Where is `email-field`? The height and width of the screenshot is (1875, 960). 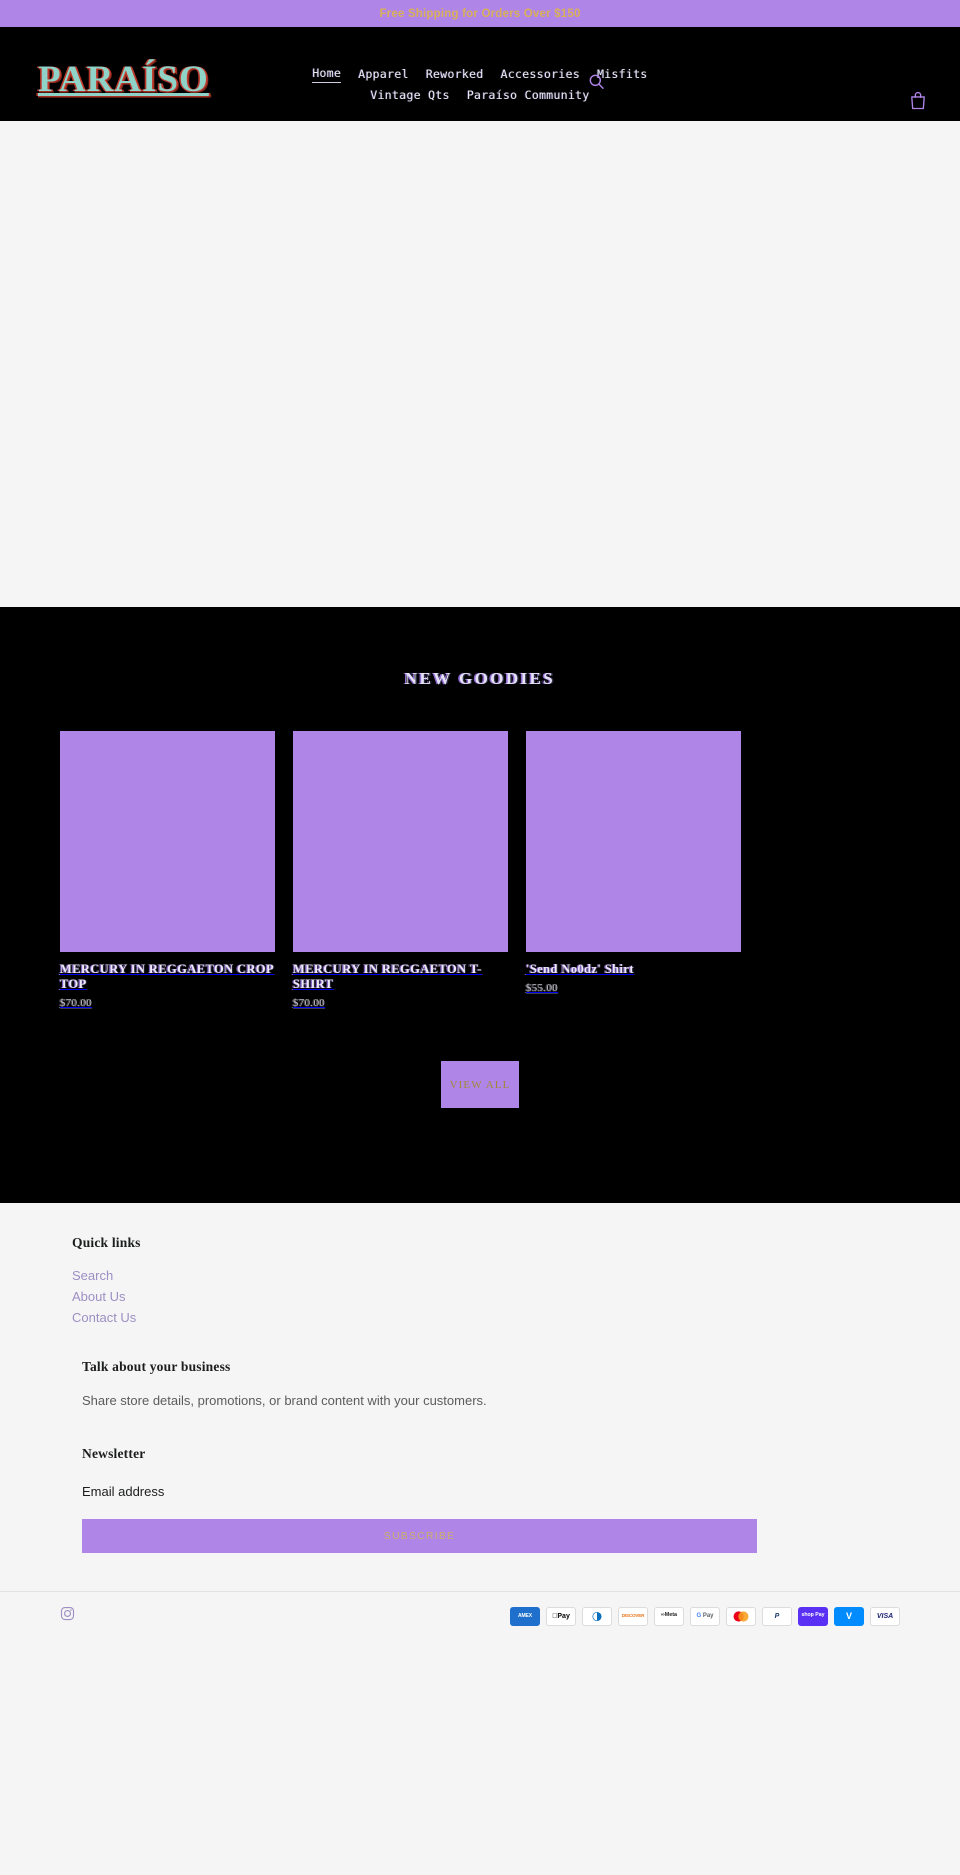
email-field is located at coordinates (485, 1499).